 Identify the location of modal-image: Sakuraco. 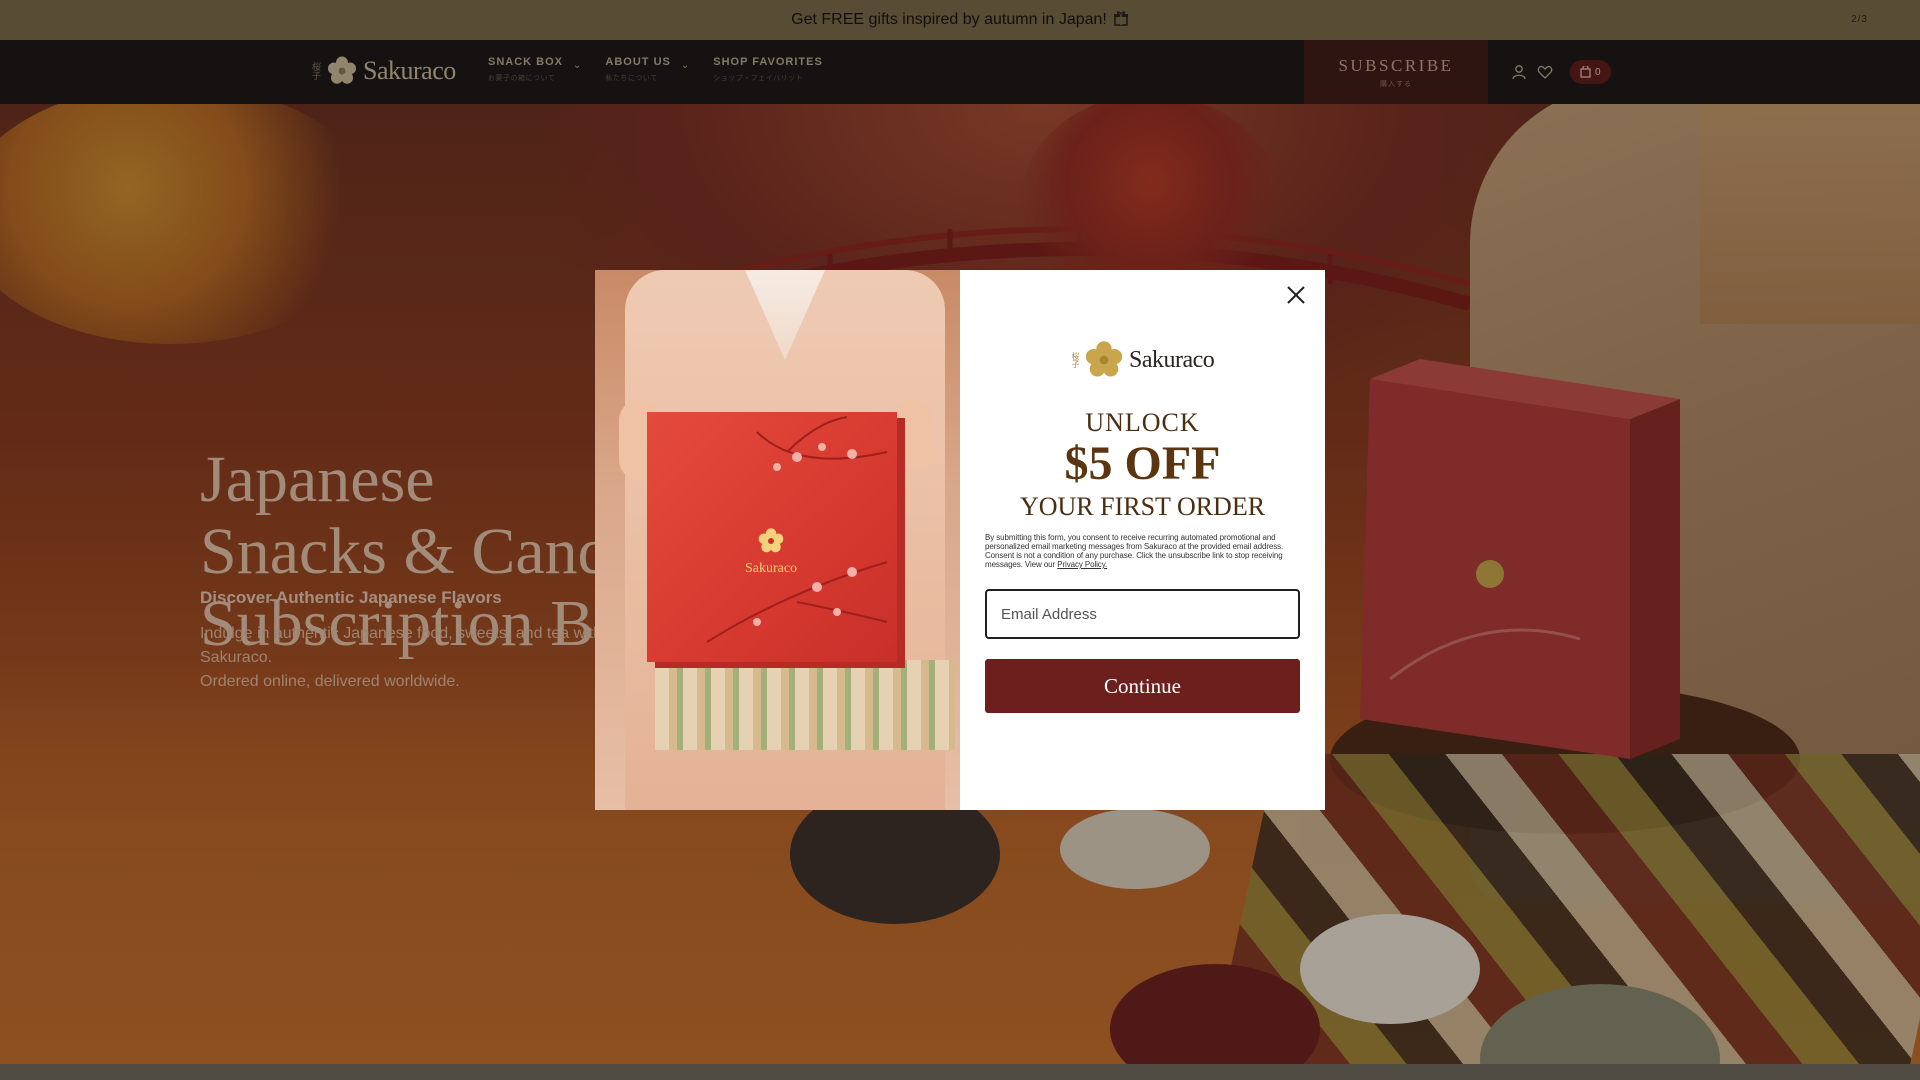
(777, 540).